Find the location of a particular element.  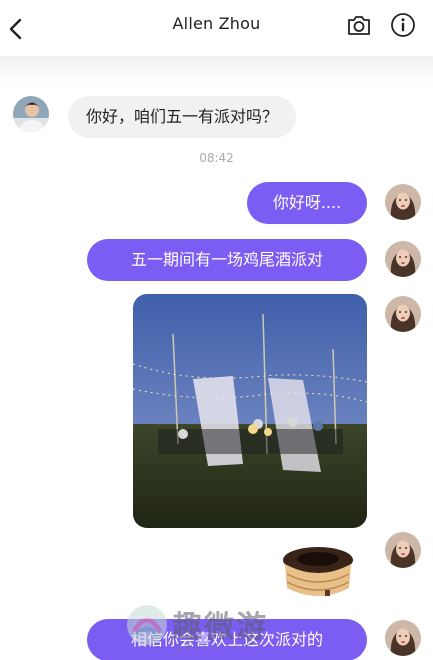

header-divider is located at coordinates (216, 71).